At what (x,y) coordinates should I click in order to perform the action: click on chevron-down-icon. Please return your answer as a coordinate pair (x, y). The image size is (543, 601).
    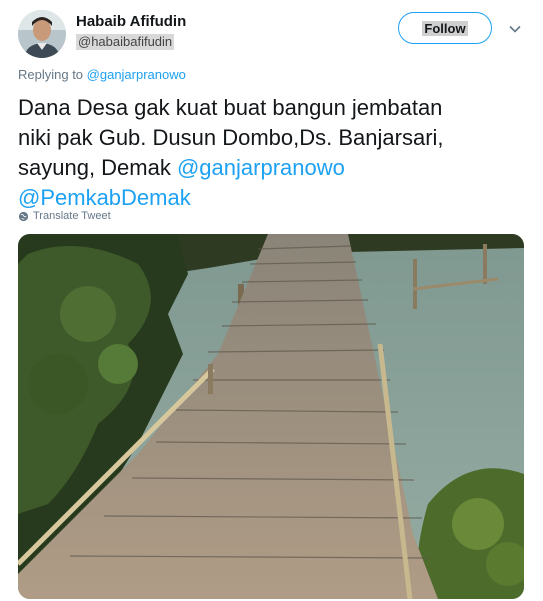
    Looking at the image, I should click on (515, 29).